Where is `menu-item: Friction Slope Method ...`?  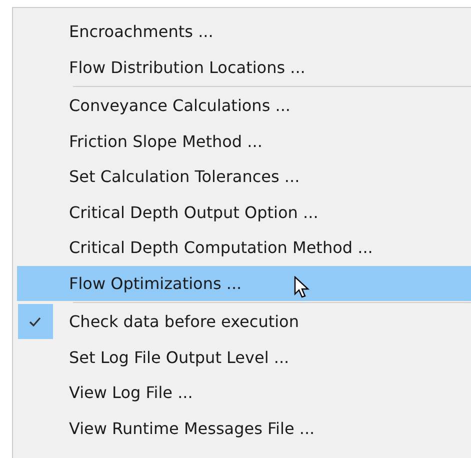
menu-item: Friction Slope Method ... is located at coordinates (244, 141).